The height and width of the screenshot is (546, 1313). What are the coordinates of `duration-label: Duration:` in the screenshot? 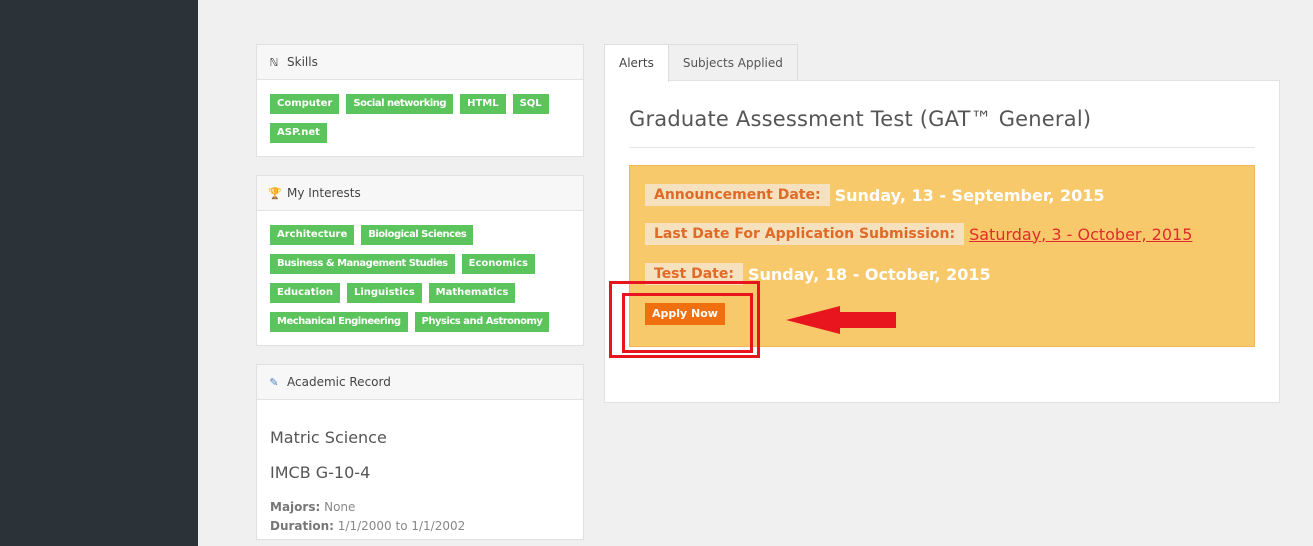 It's located at (302, 526).